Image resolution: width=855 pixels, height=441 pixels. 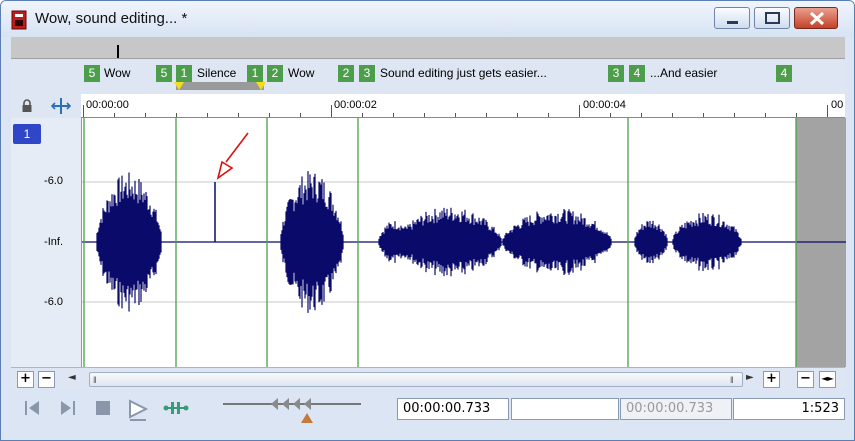 What do you see at coordinates (72, 377) in the screenshot?
I see `scroll-left-arrow: ◄` at bounding box center [72, 377].